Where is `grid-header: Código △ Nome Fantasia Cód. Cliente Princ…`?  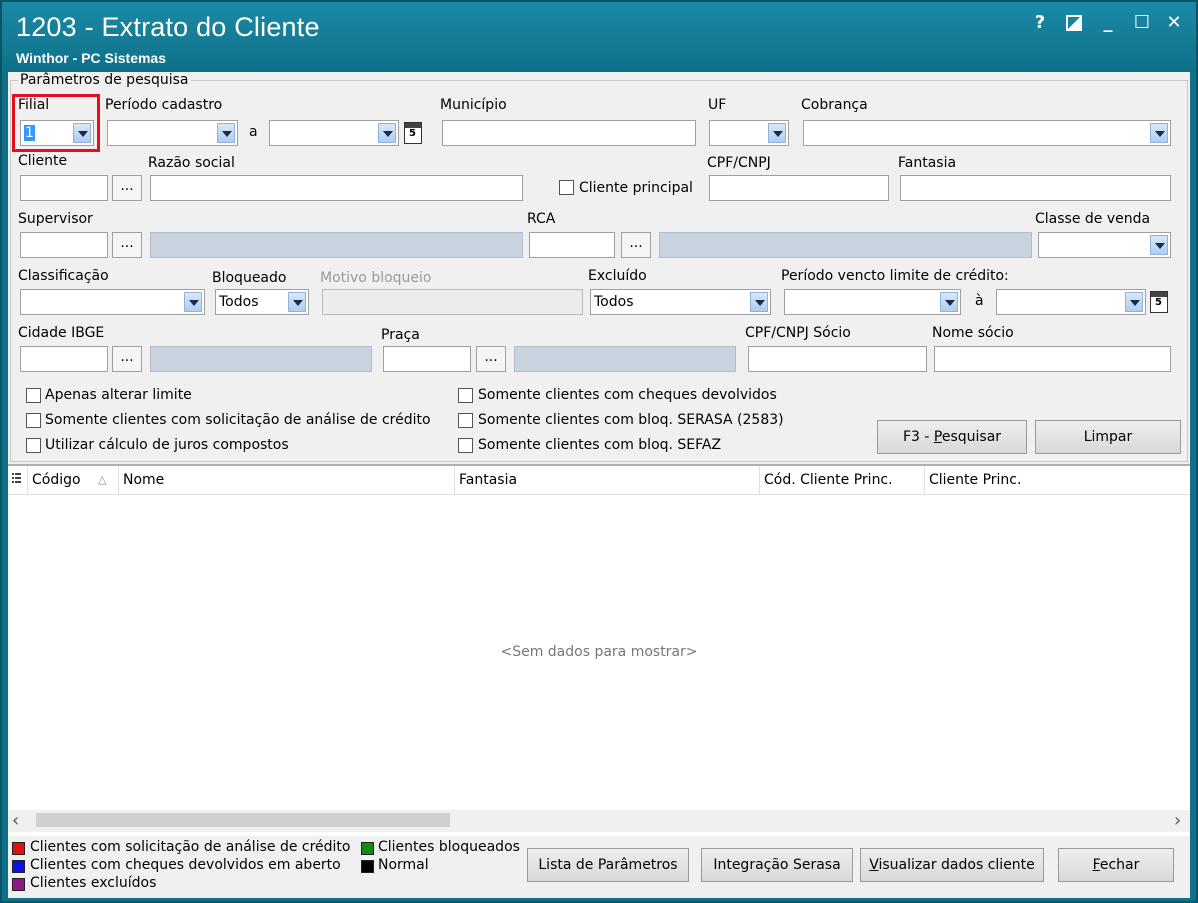
grid-header: Código △ Nome Fantasia Cód. Cliente Princ… is located at coordinates (599, 480).